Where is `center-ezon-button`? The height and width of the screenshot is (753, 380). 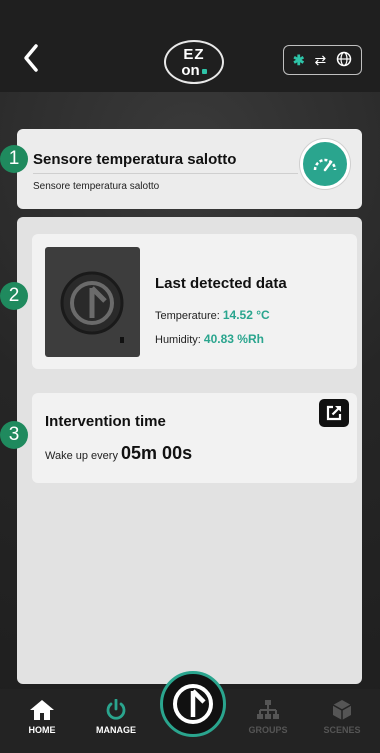 center-ezon-button is located at coordinates (193, 704).